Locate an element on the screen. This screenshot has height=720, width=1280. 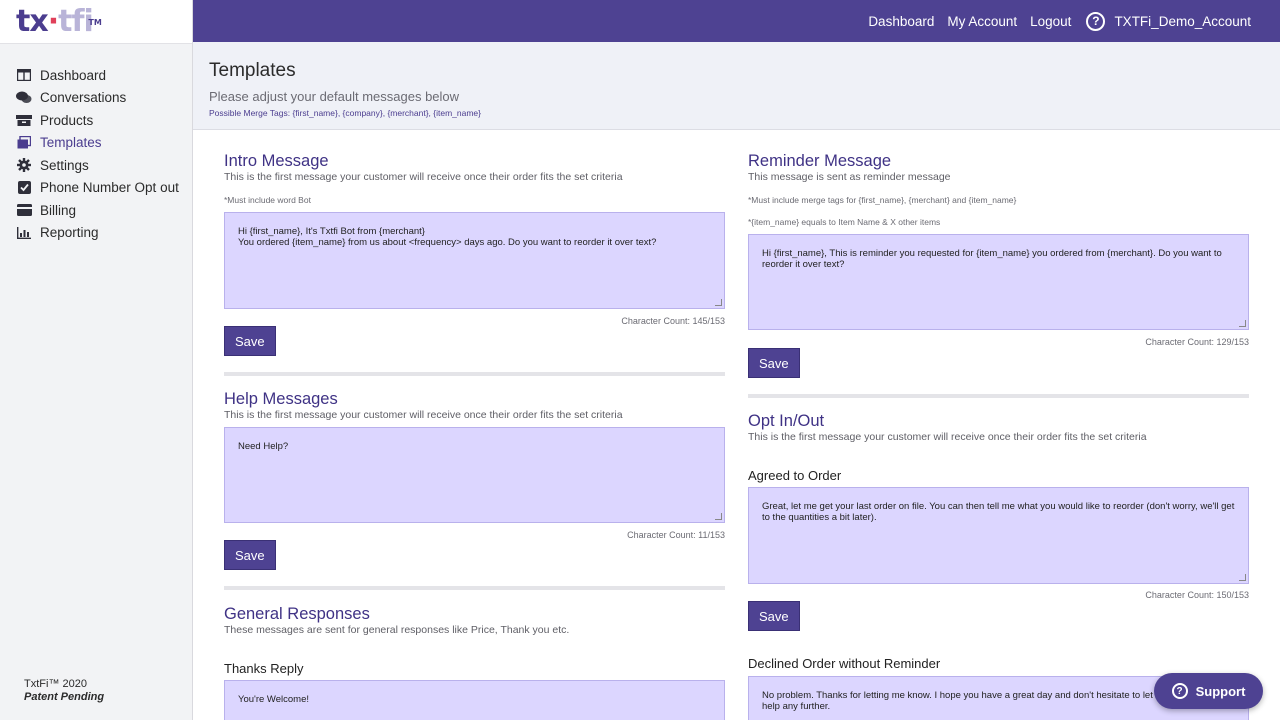
sidebar-footer: TxtFi™ 2020 Patent Pending is located at coordinates (64, 691).